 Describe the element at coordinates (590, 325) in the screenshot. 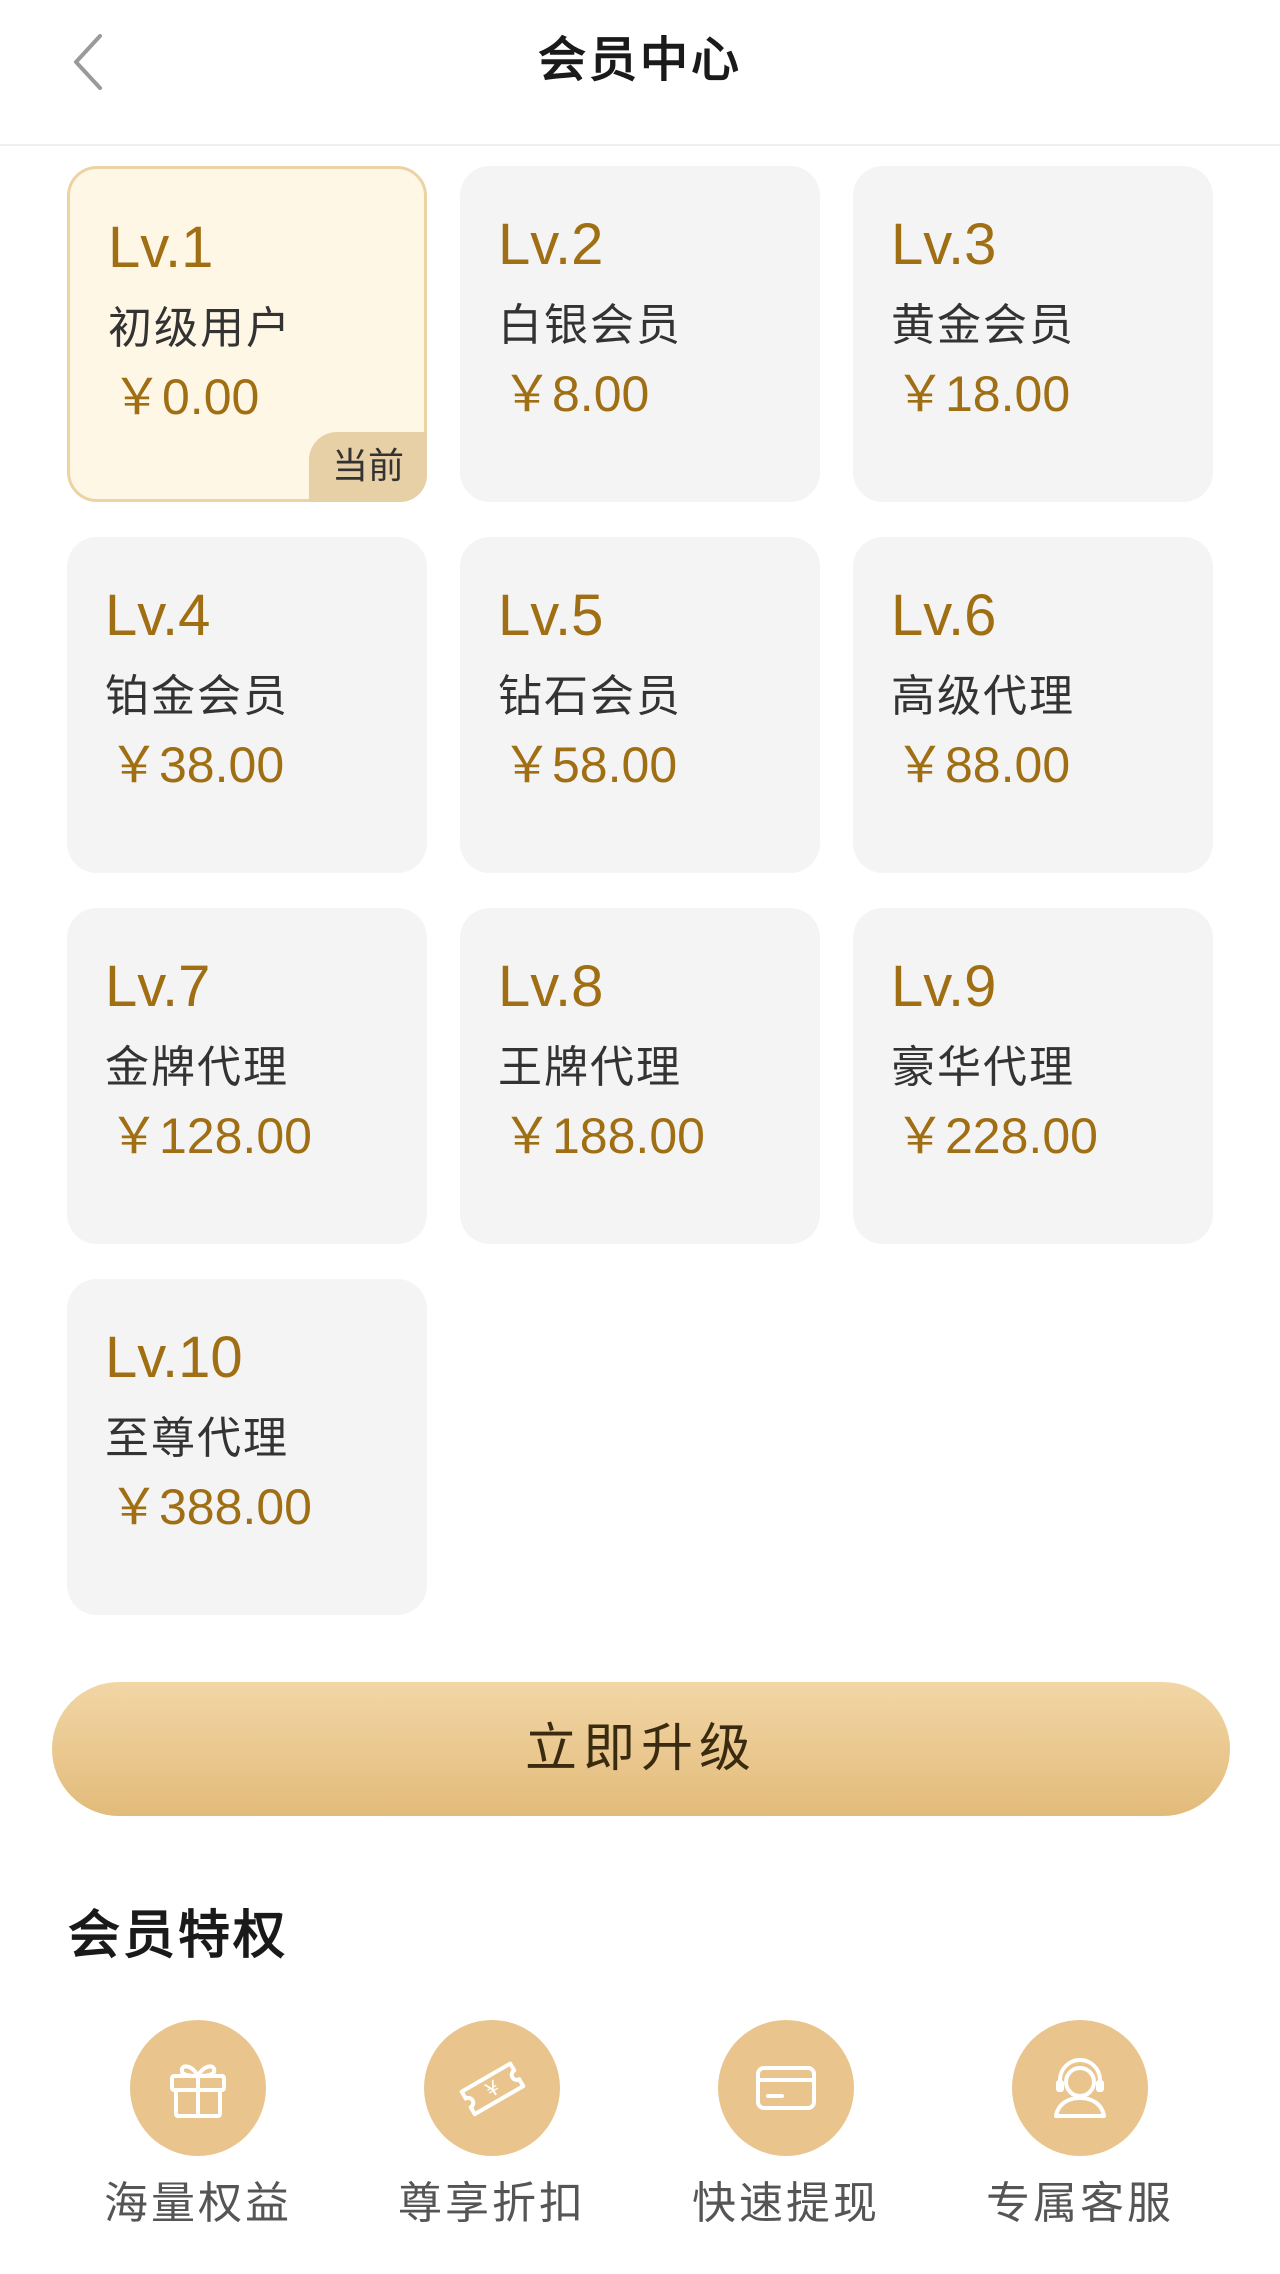

I see `level-name: 白银会员` at that location.